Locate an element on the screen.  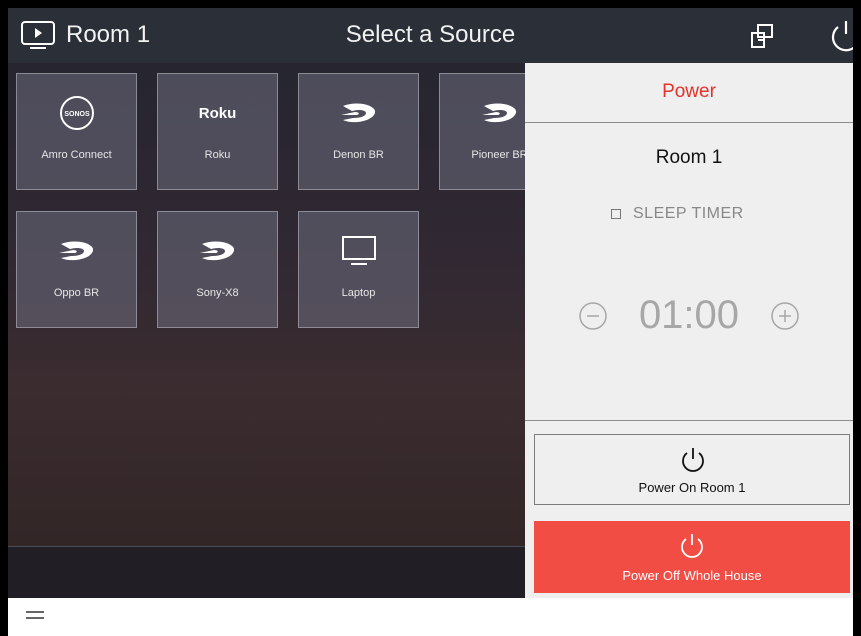
bottom-strip is located at coordinates (268, 572).